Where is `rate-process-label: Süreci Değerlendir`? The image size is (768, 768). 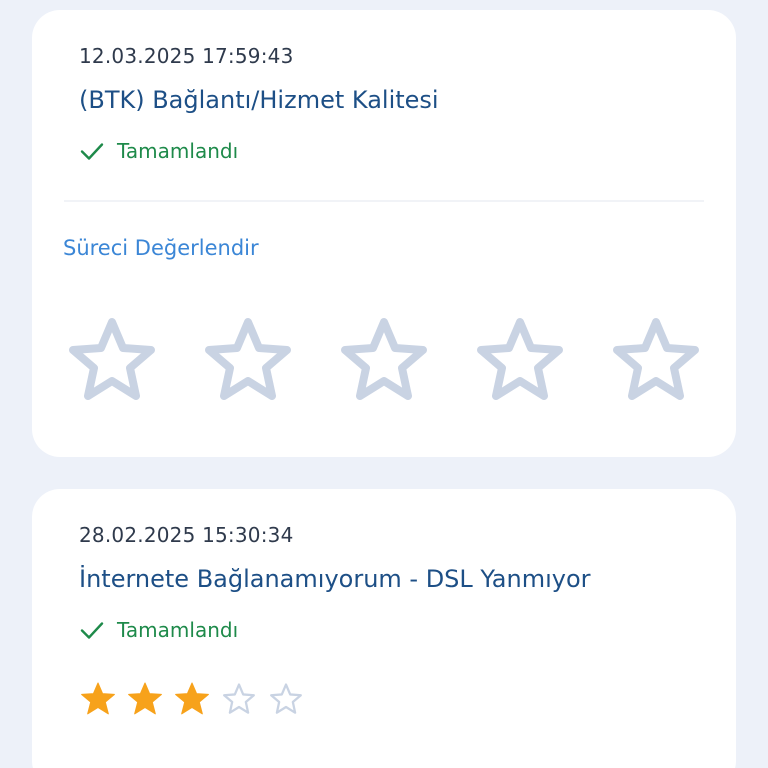 rate-process-label: Süreci Değerlendir is located at coordinates (161, 248).